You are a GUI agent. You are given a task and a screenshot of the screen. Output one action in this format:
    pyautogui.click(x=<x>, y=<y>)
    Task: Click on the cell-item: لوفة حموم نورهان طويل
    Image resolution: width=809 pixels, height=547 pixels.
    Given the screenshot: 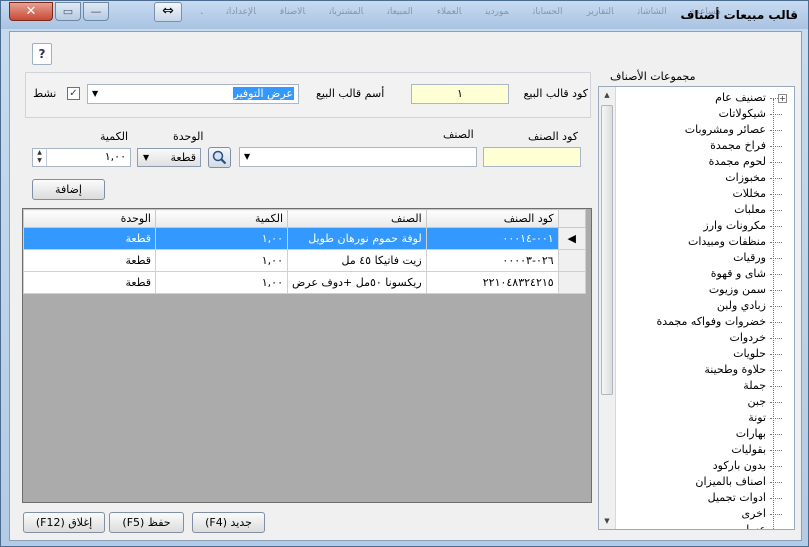 What is the action you would take?
    pyautogui.click(x=357, y=238)
    